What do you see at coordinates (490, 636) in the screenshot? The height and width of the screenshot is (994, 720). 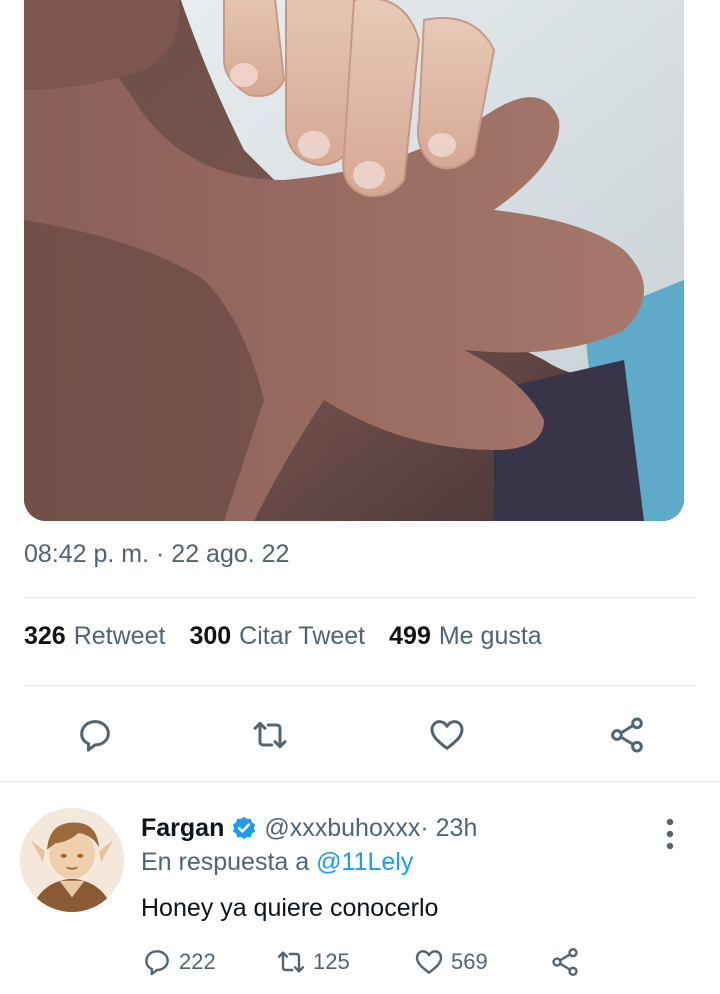 I see `like-stat-label: Me gusta` at bounding box center [490, 636].